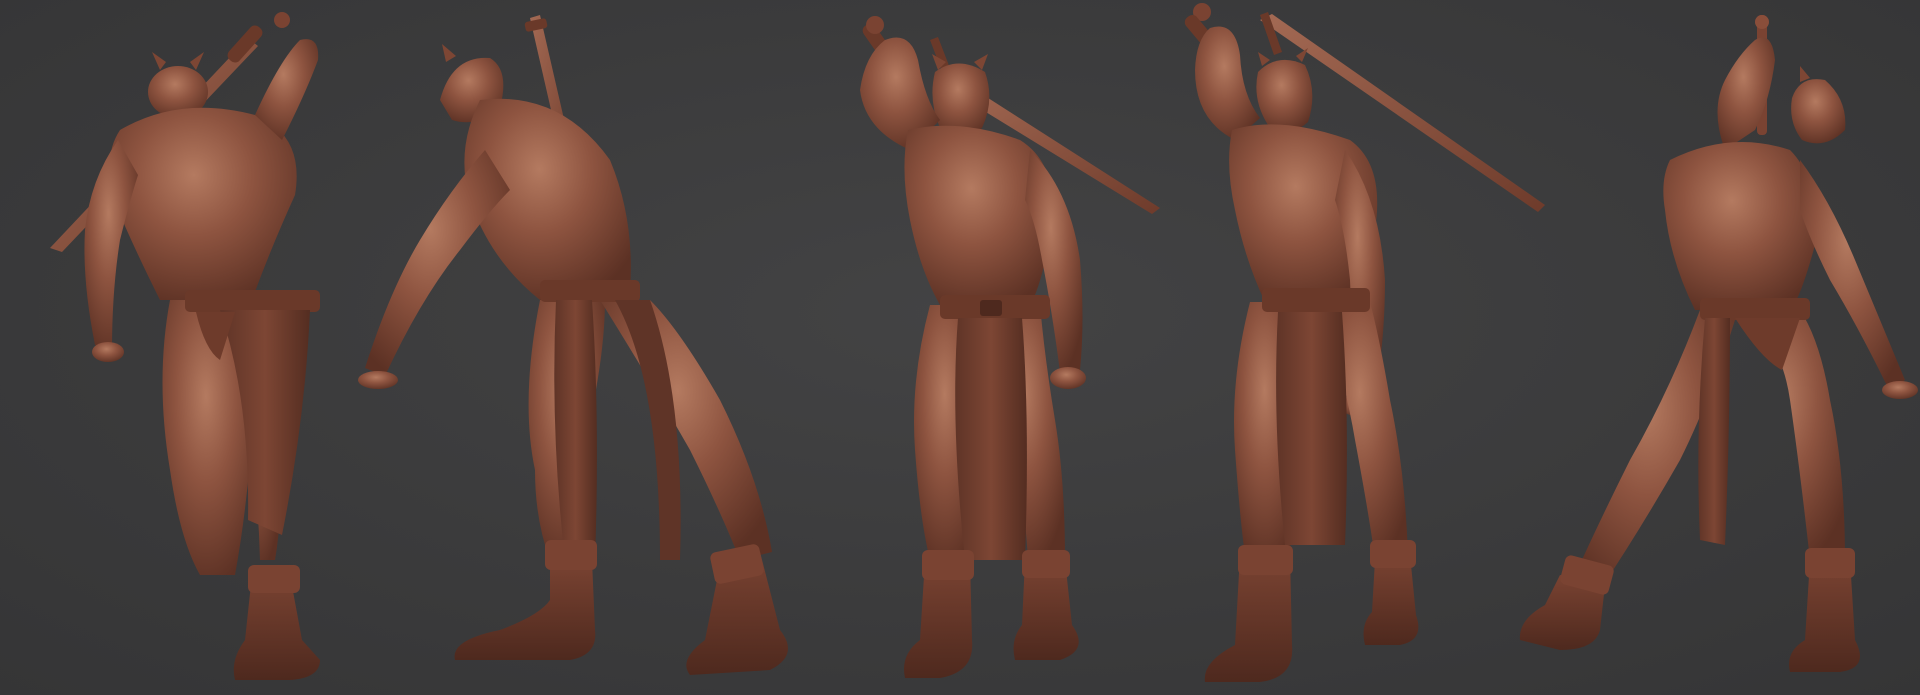  Describe the element at coordinates (185, 346) in the screenshot. I see `sculpt-back-view` at that location.